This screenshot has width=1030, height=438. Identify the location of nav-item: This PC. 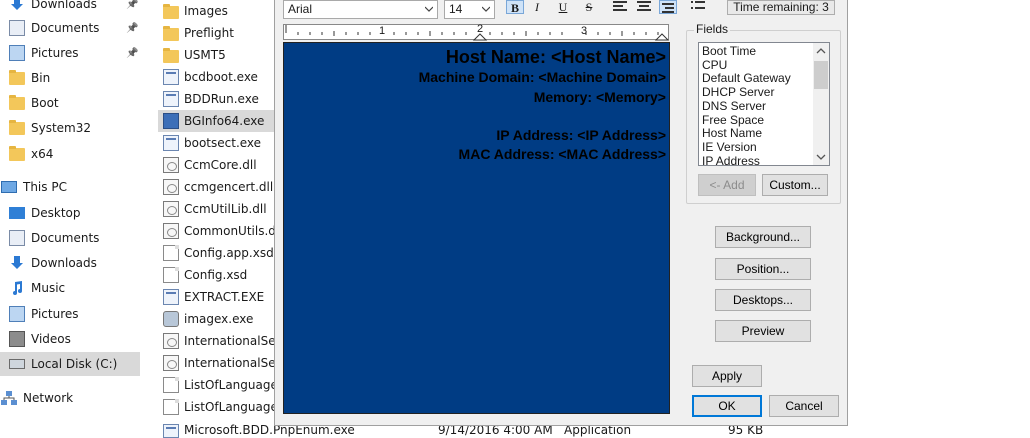
(70, 187).